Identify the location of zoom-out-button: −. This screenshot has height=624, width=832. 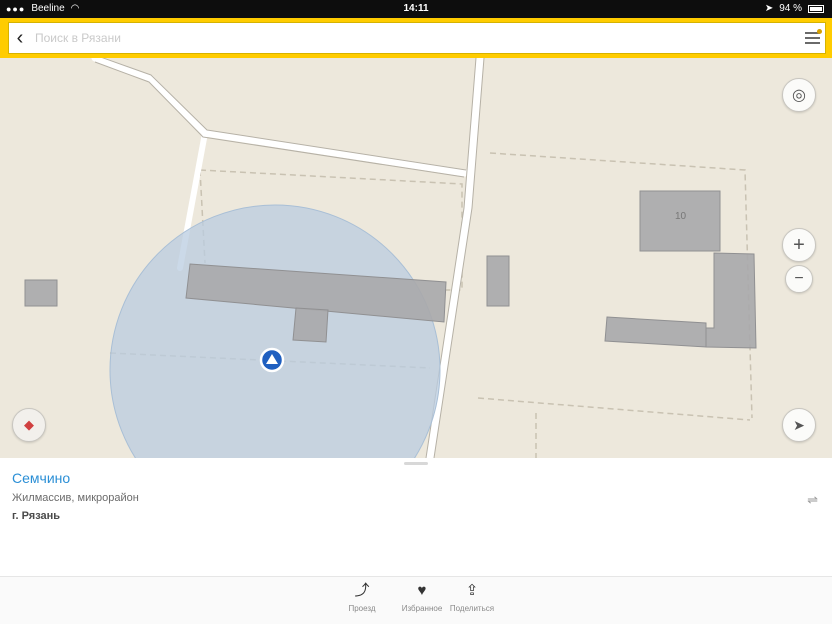
(799, 279).